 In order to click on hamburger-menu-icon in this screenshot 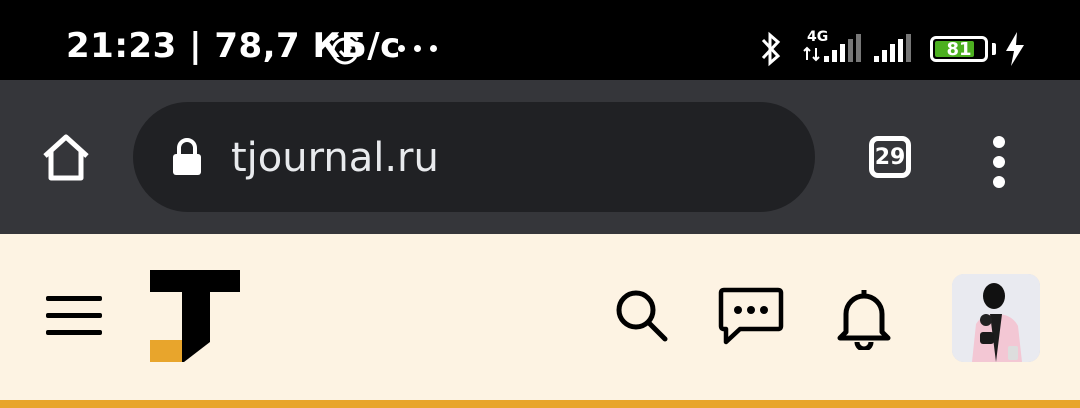, I will do `click(74, 316)`.